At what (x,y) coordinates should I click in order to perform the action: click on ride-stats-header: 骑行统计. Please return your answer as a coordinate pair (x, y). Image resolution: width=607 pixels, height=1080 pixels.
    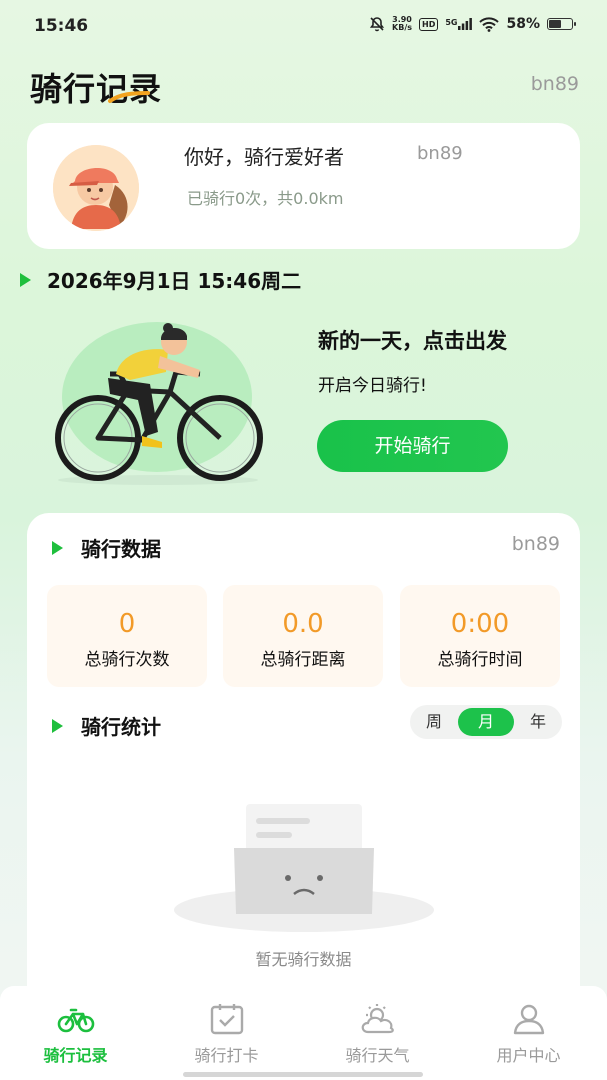
    Looking at the image, I should click on (106, 725).